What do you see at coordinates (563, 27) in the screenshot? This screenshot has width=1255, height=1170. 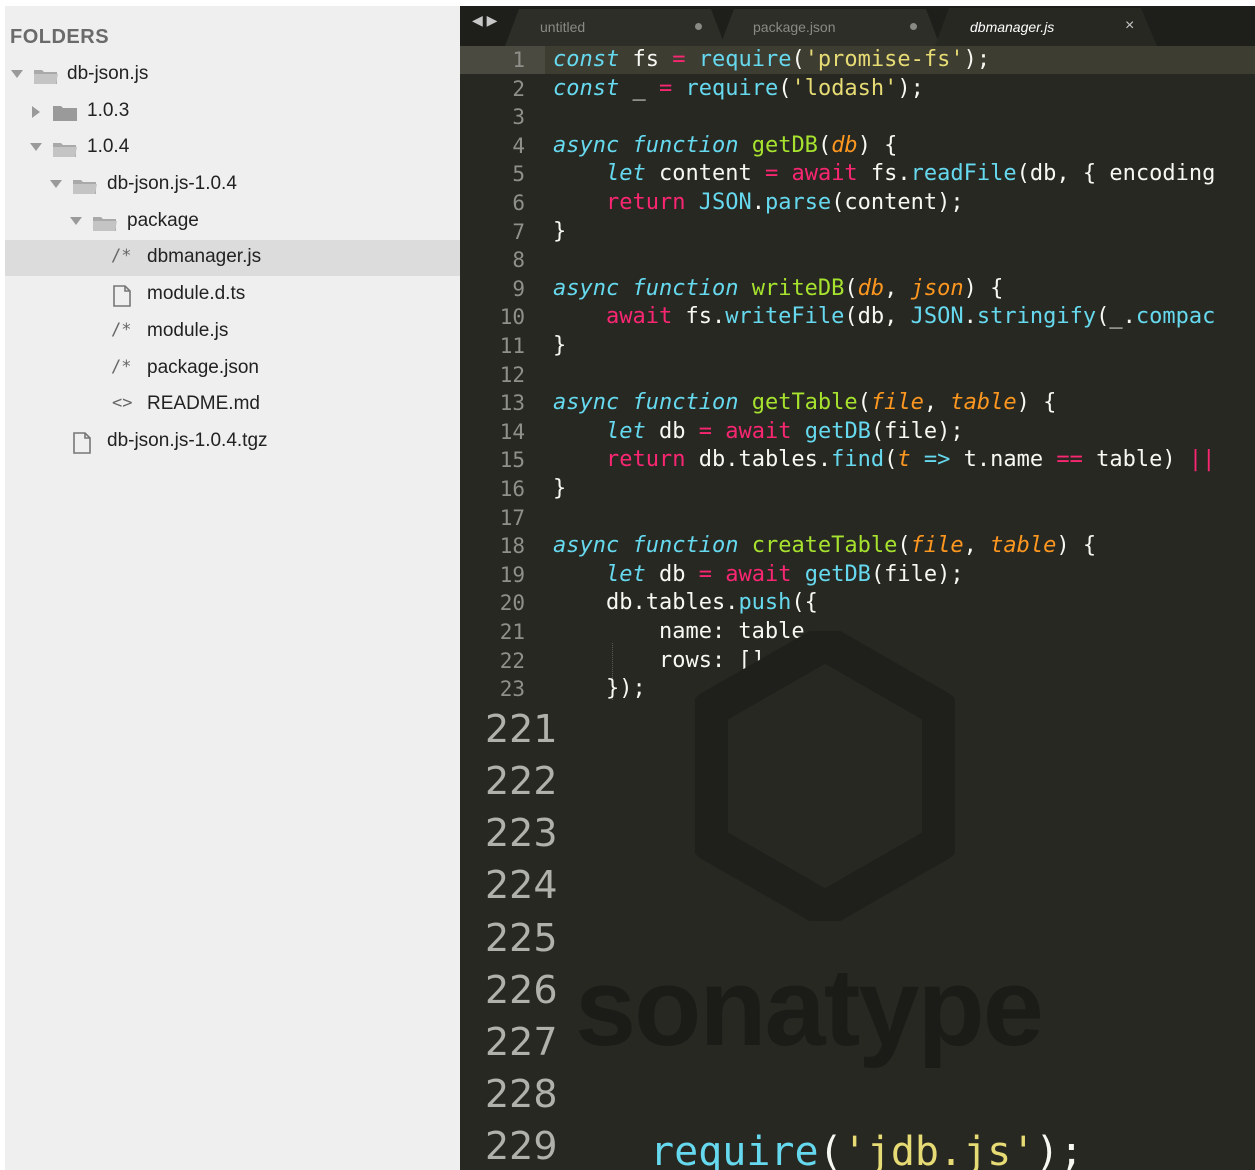 I see `tab-label: untitled` at bounding box center [563, 27].